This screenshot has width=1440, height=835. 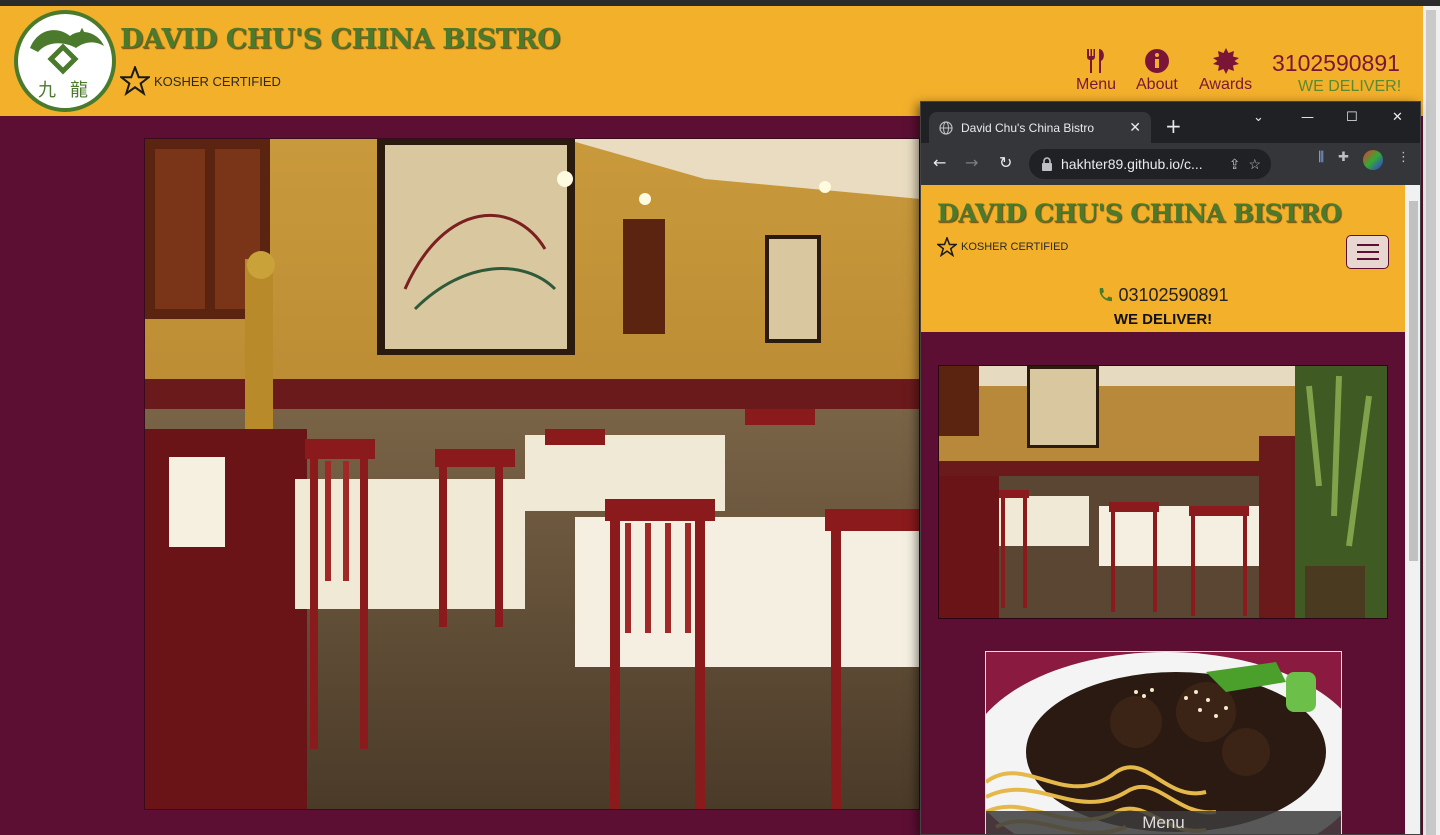 I want to click on info-icon, so click(x=1157, y=61).